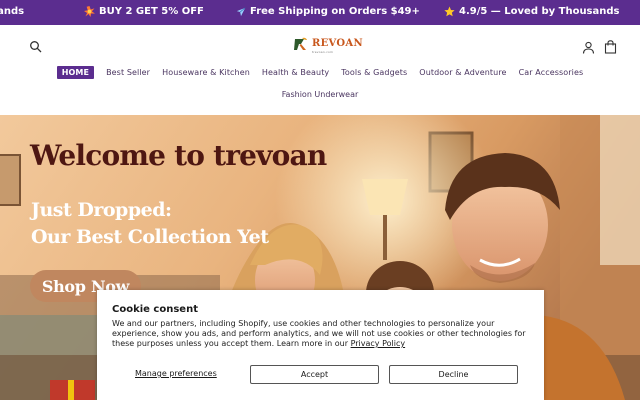 This screenshot has width=640, height=400. What do you see at coordinates (150, 237) in the screenshot?
I see `hero-subtitle-line-2: Our Best Collection Yet` at bounding box center [150, 237].